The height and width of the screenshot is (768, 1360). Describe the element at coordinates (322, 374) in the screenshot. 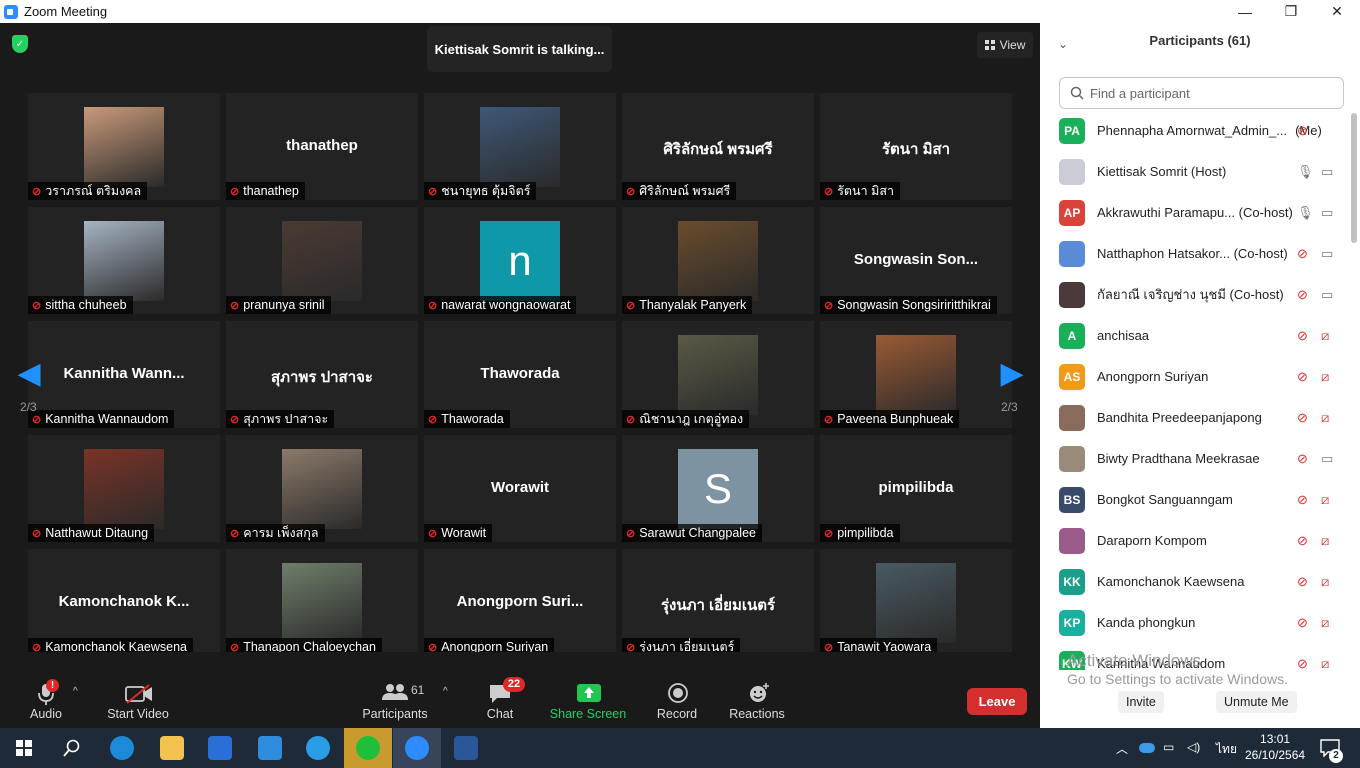

I see `video-tile: สุภาพร ปาสาจะ ⊘ สุภาพร ปาสาจะ` at that location.